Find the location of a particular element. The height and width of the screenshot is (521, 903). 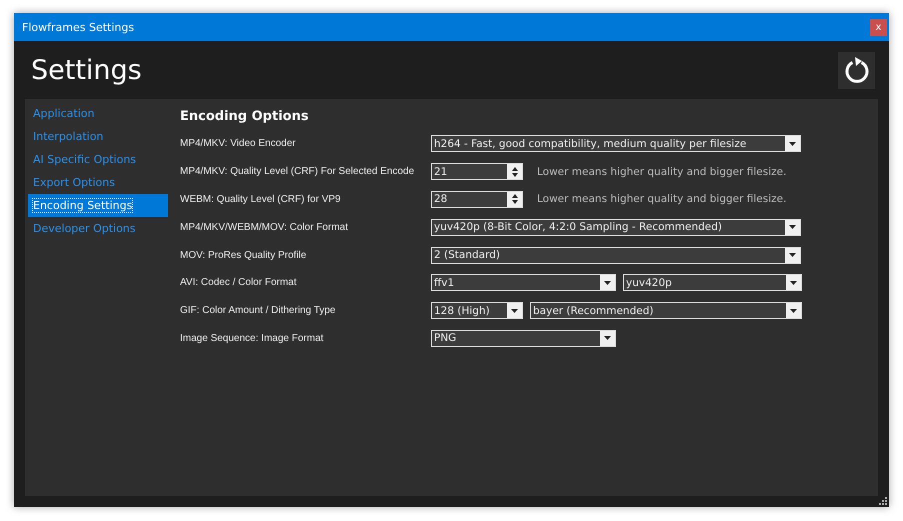

sidebar-item: Interpolation is located at coordinates (98, 136).